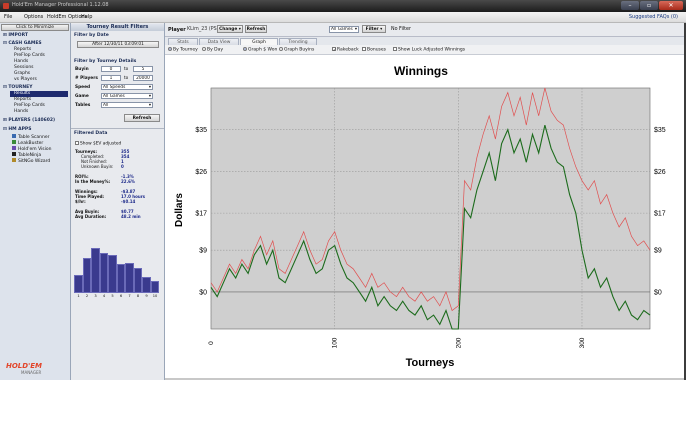 This screenshot has width=700, height=438. Describe the element at coordinates (17, 130) in the screenshot. I see `sidebar-item-hm-apps: ⊟ HM APPS` at that location.